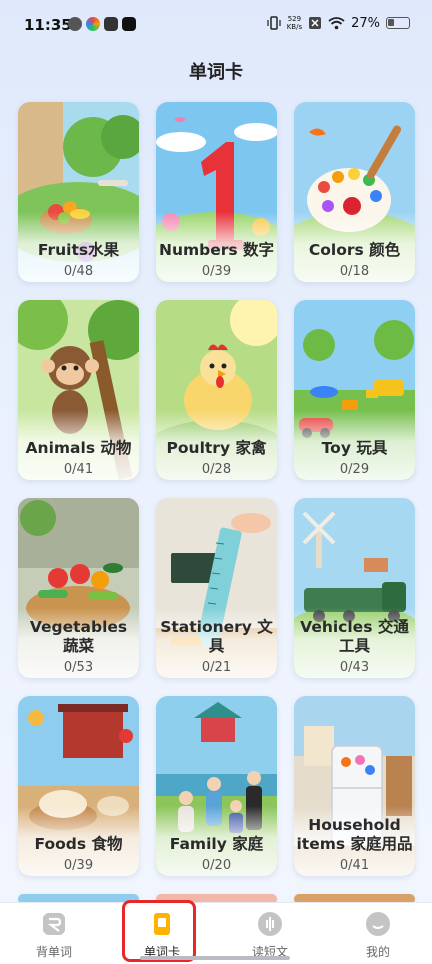 The width and height of the screenshot is (432, 964). What do you see at coordinates (294, 27) in the screenshot?
I see `net-speed-unit: KB/s` at bounding box center [294, 27].